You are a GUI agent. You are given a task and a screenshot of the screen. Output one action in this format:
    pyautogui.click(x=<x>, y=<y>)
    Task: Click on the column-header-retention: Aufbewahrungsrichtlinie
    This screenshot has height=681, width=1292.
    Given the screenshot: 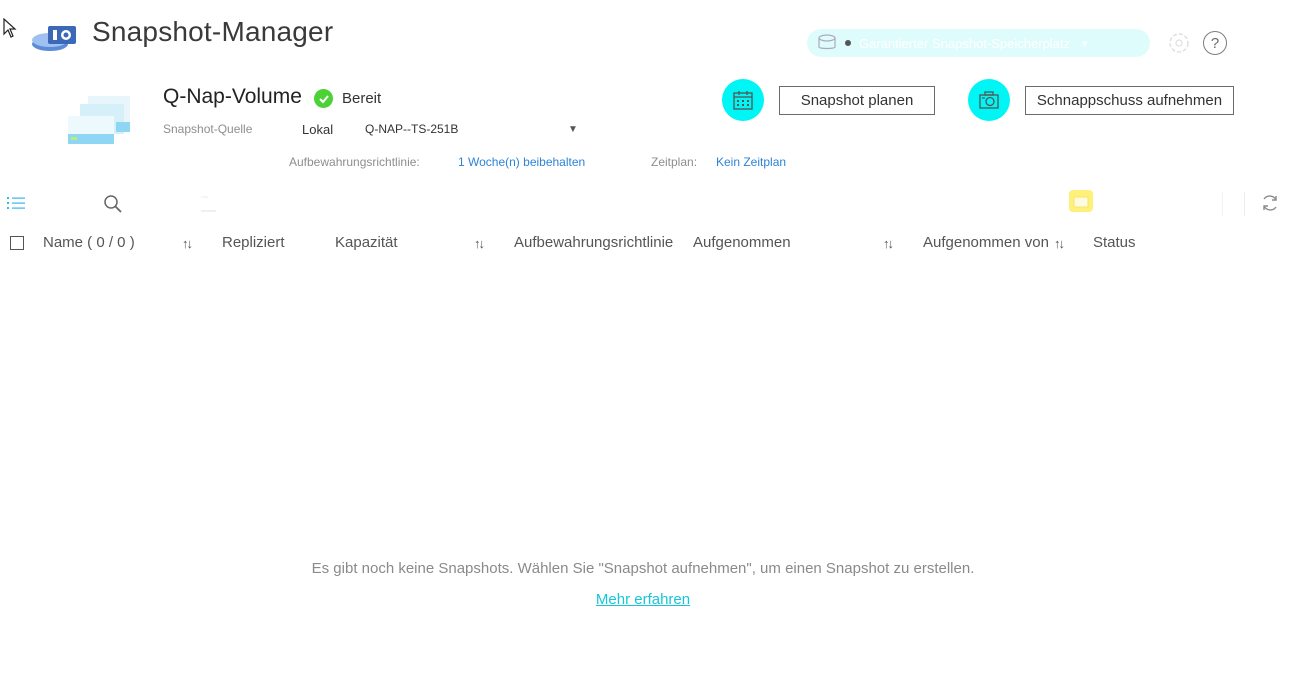 What is the action you would take?
    pyautogui.click(x=594, y=242)
    